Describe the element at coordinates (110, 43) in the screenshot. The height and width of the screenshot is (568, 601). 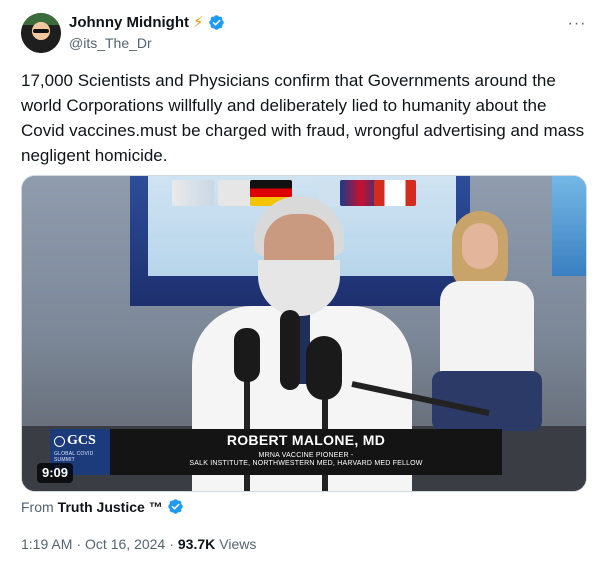
I see `author-handle: @its_The_Dr` at that location.